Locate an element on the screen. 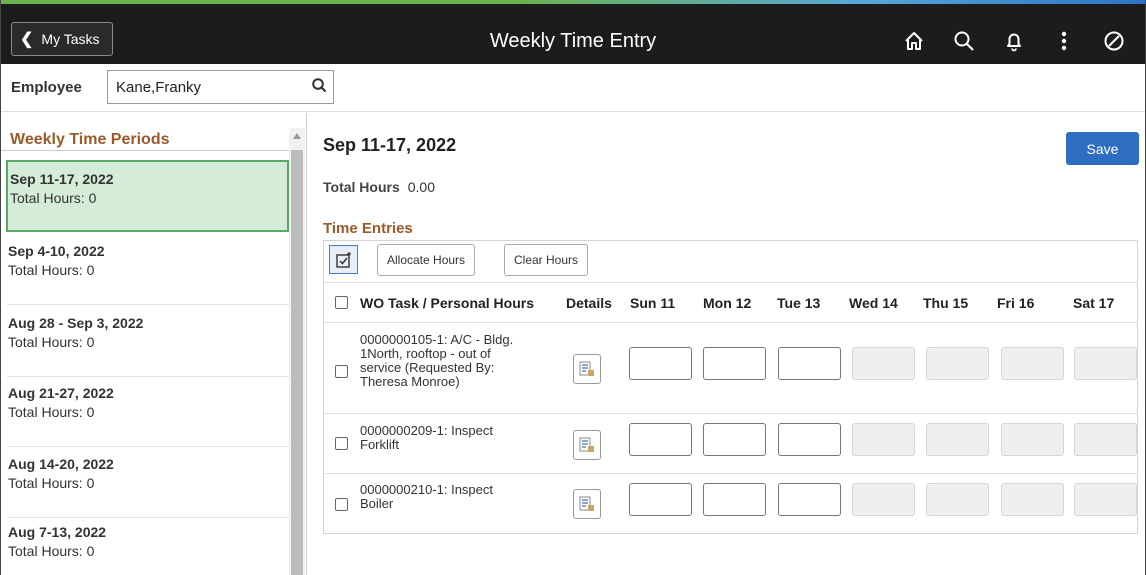 The width and height of the screenshot is (1146, 575). column-header: Sat 17 is located at coordinates (1094, 303).